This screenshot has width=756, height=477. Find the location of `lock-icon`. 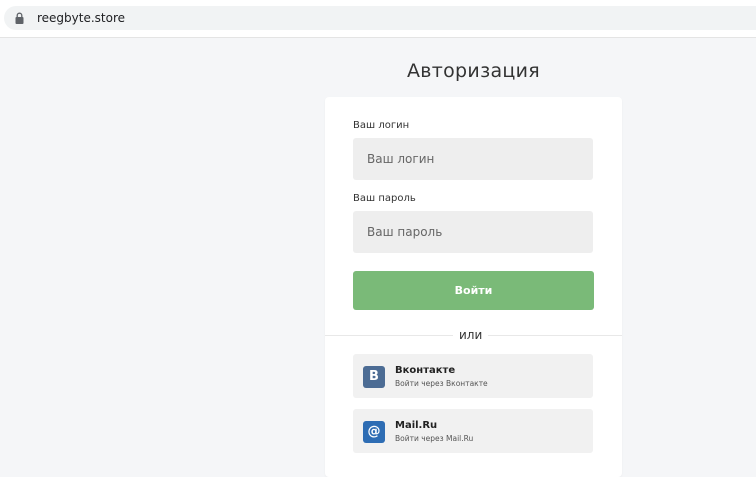

lock-icon is located at coordinates (19, 18).